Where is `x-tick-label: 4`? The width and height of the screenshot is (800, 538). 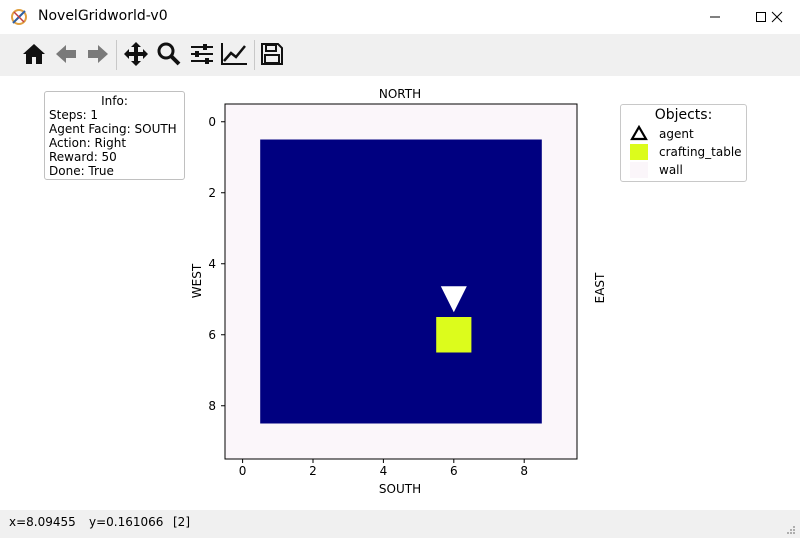 x-tick-label: 4 is located at coordinates (384, 471).